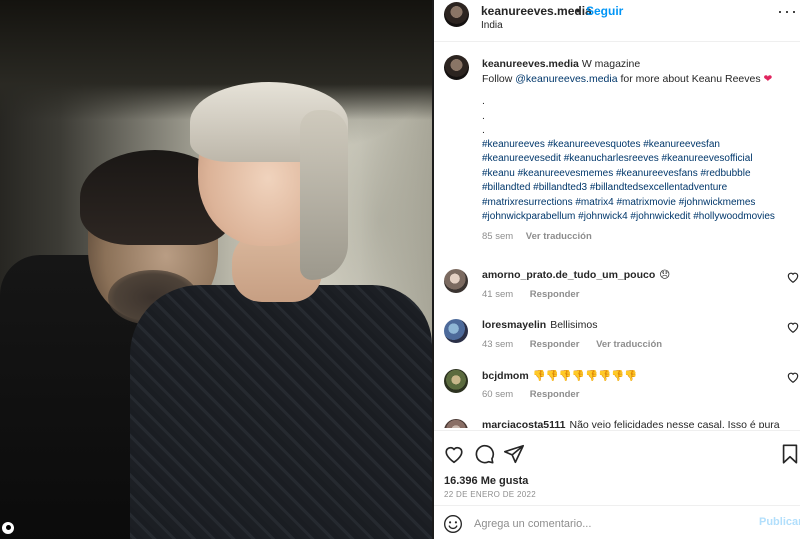 Image resolution: width=800 pixels, height=539 pixels. What do you see at coordinates (665, 275) in the screenshot?
I see `comment-content: 😞` at bounding box center [665, 275].